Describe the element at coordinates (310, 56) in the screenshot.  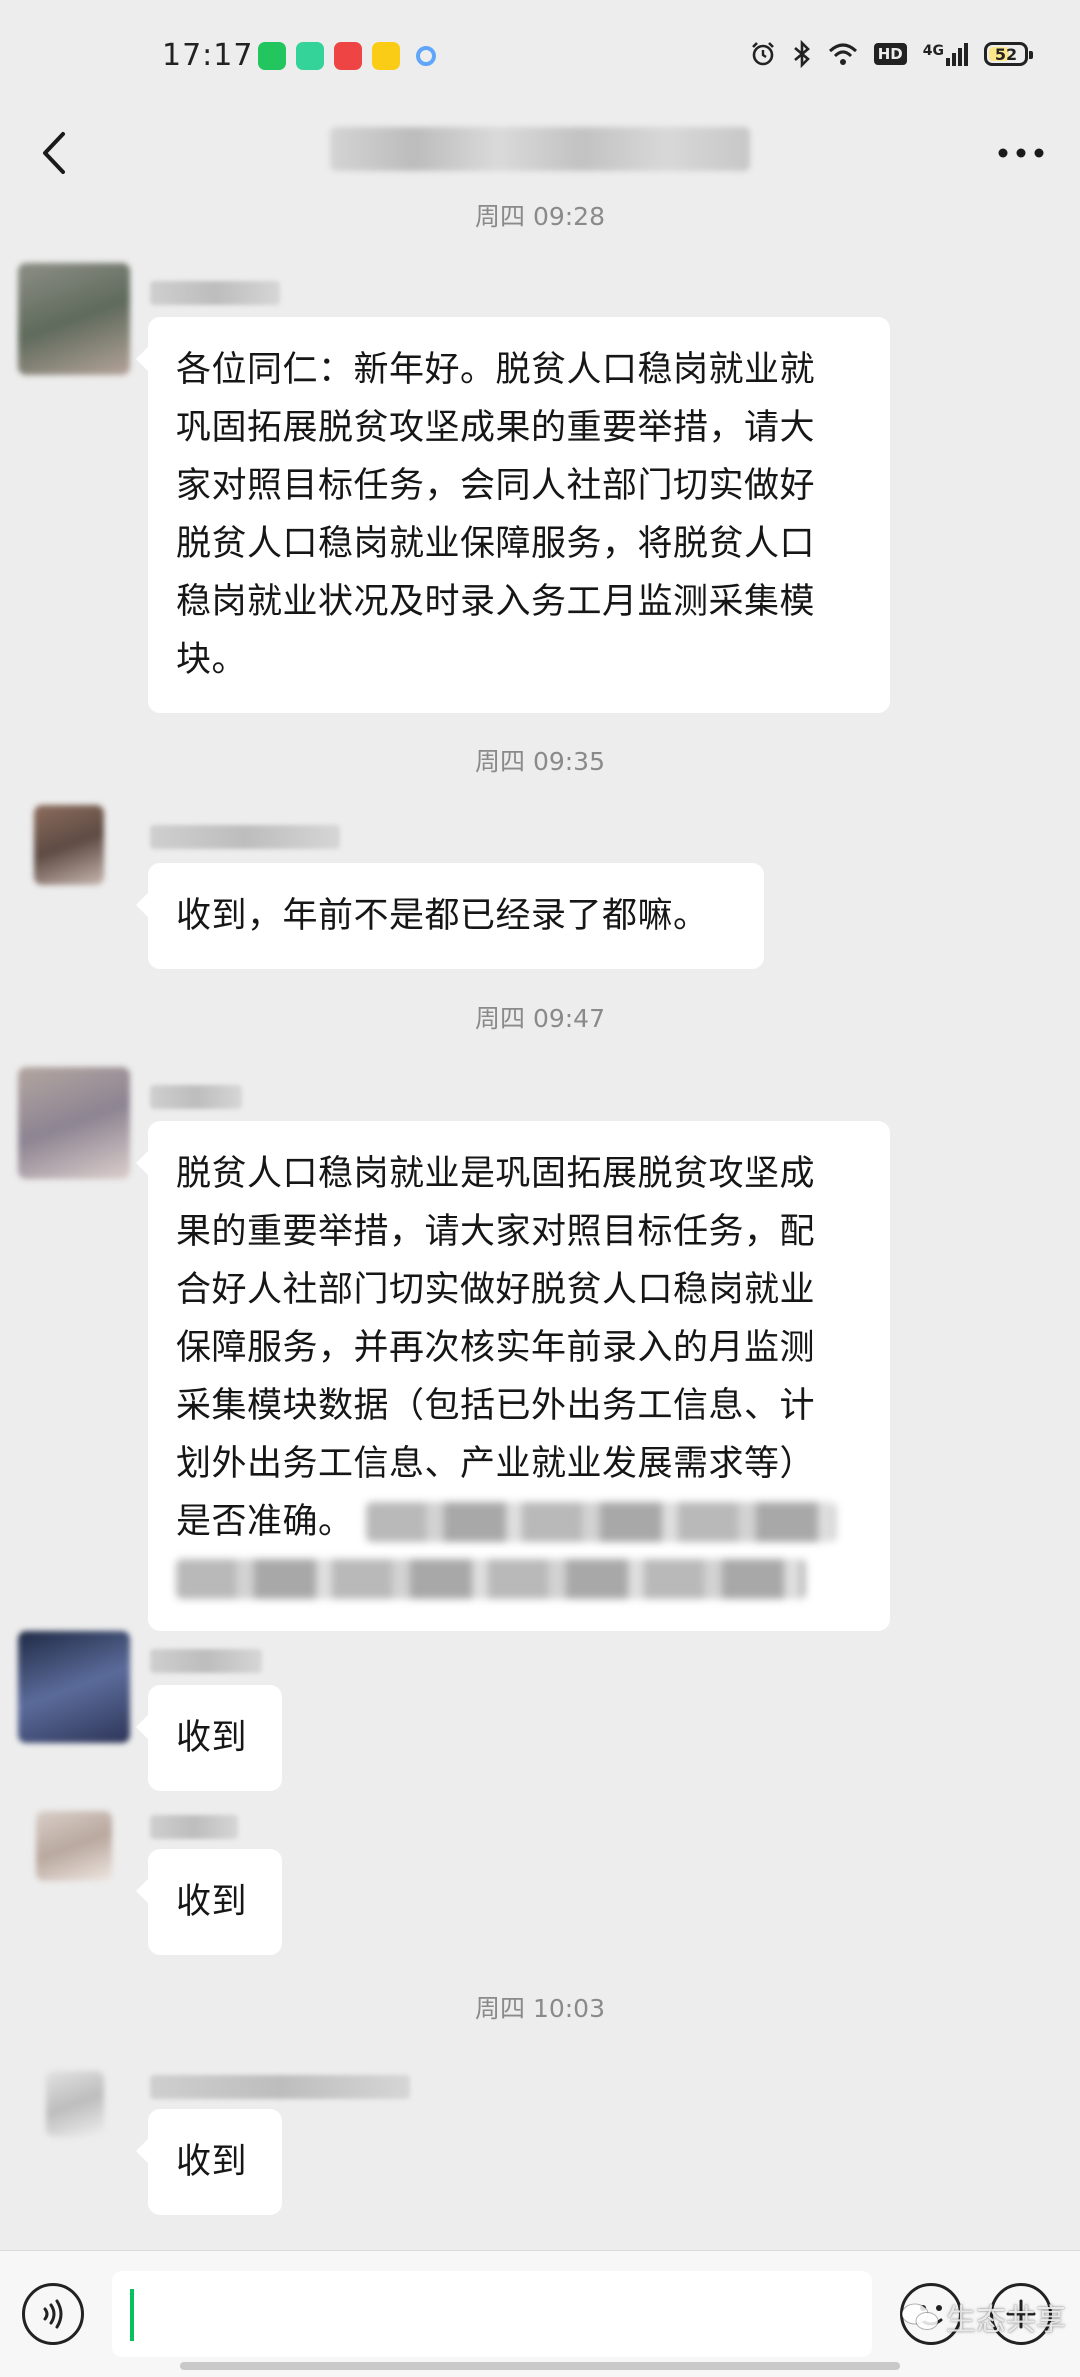
I see `notes-app-icon` at that location.